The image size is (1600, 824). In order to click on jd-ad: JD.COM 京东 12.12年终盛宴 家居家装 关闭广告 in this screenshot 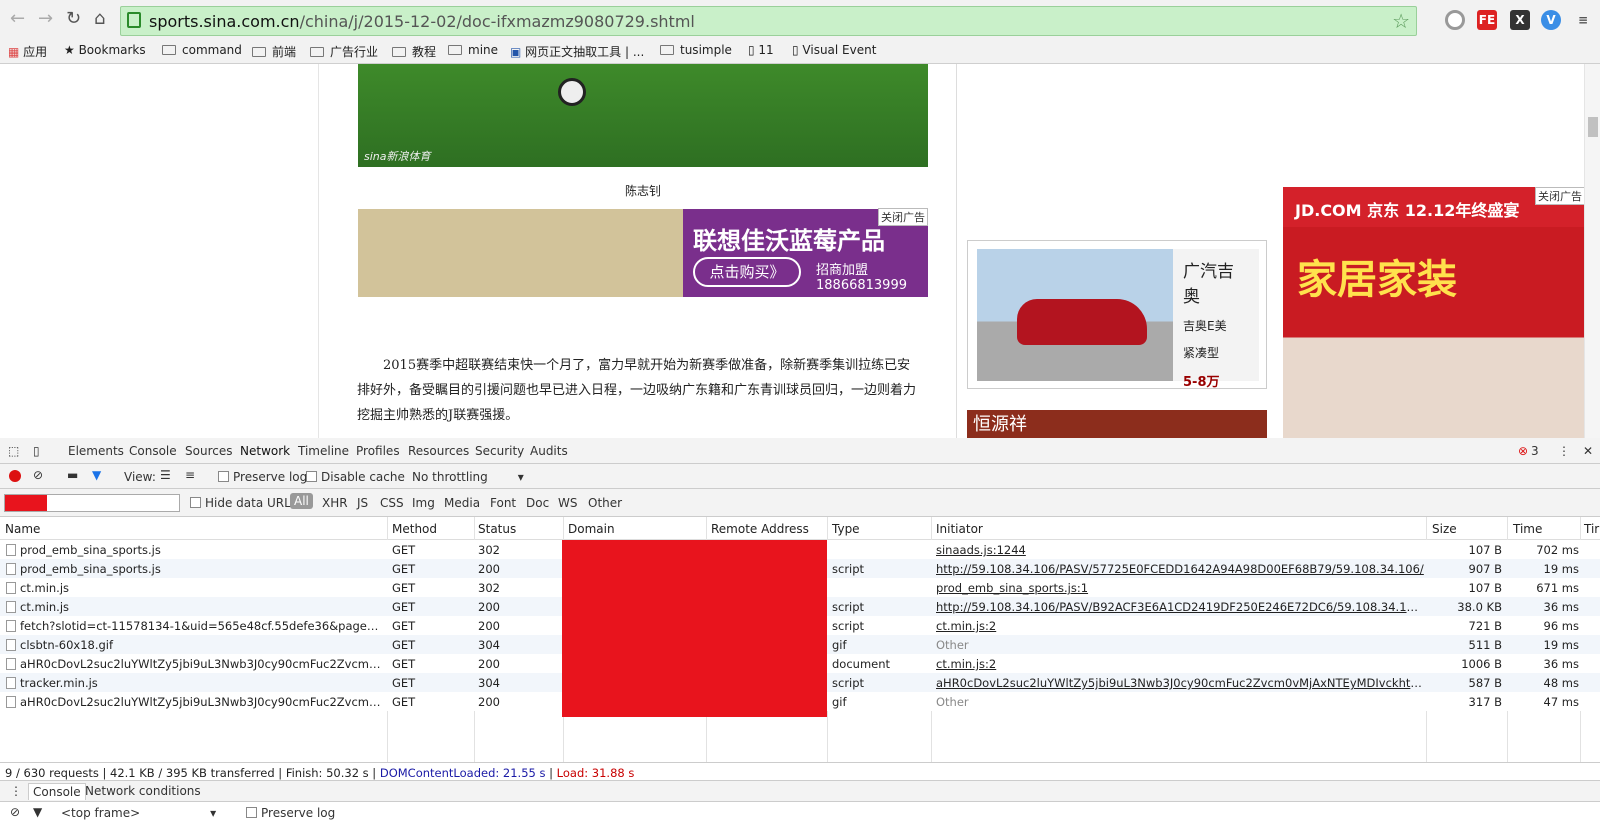, I will do `click(1434, 312)`.